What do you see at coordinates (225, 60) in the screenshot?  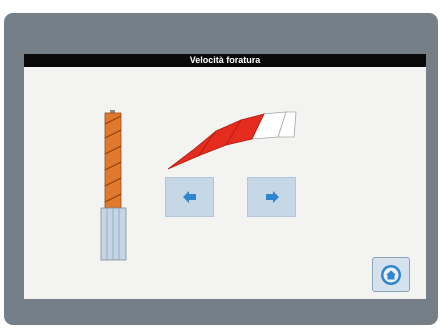 I see `screen-title: Velocità foratura` at bounding box center [225, 60].